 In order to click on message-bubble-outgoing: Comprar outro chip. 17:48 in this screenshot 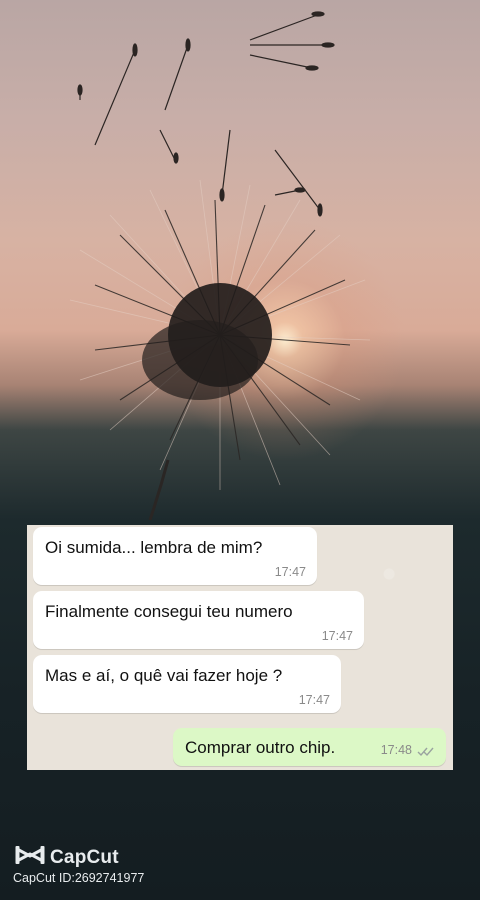, I will do `click(309, 747)`.